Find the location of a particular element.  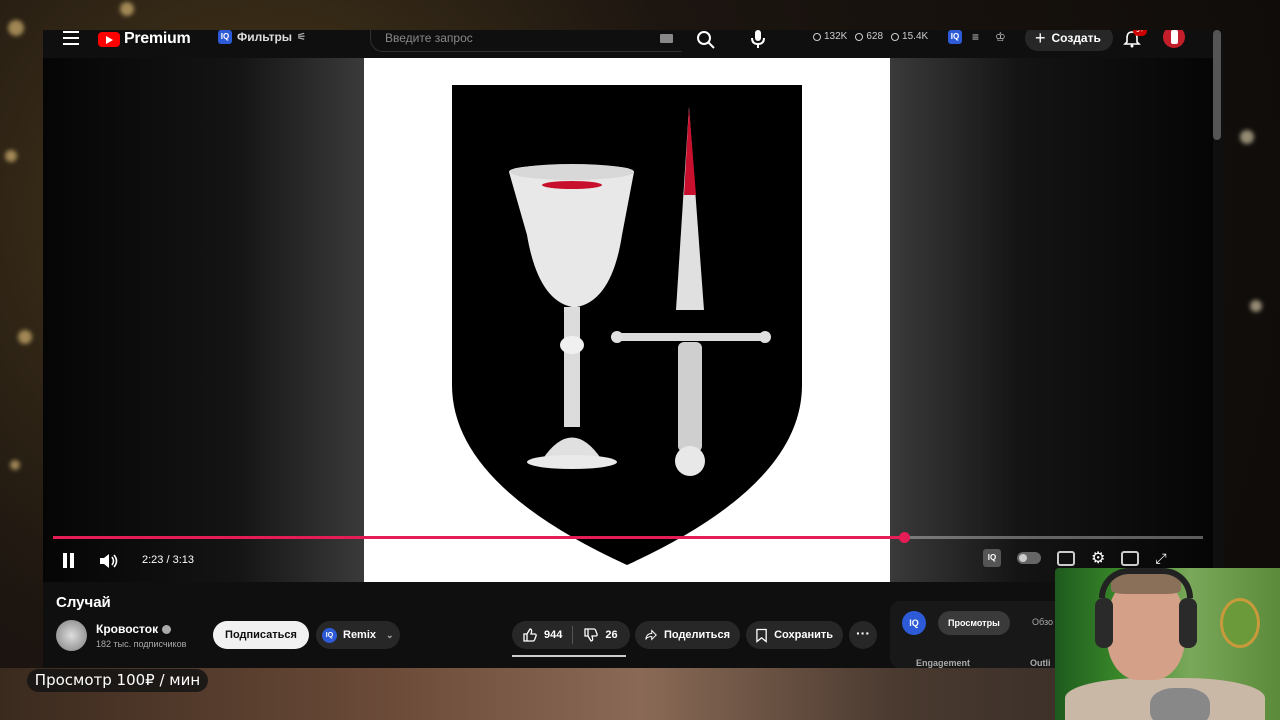

logo-text: Premium is located at coordinates (157, 38).